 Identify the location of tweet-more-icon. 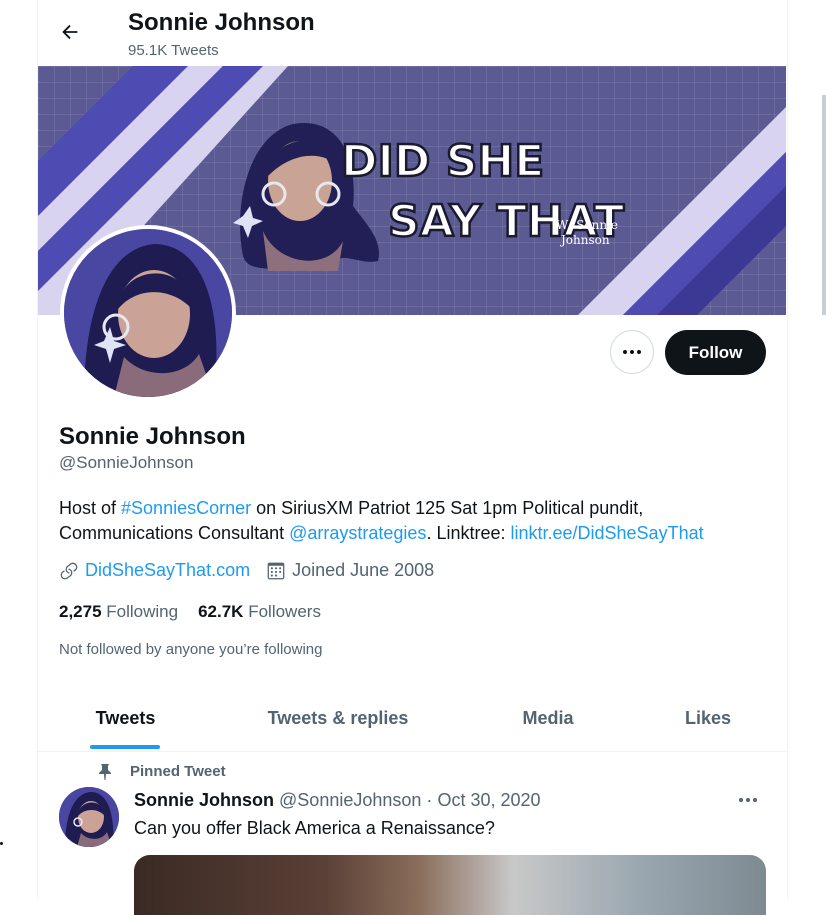
(748, 800).